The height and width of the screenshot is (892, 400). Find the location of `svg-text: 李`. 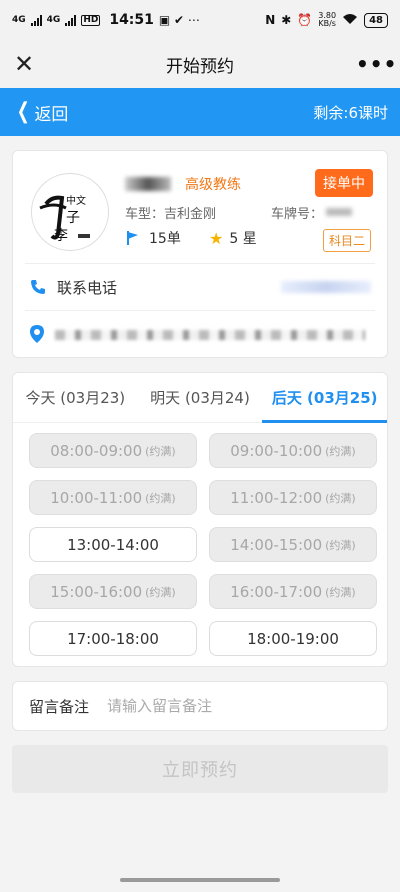

svg-text: 李 is located at coordinates (61, 236).